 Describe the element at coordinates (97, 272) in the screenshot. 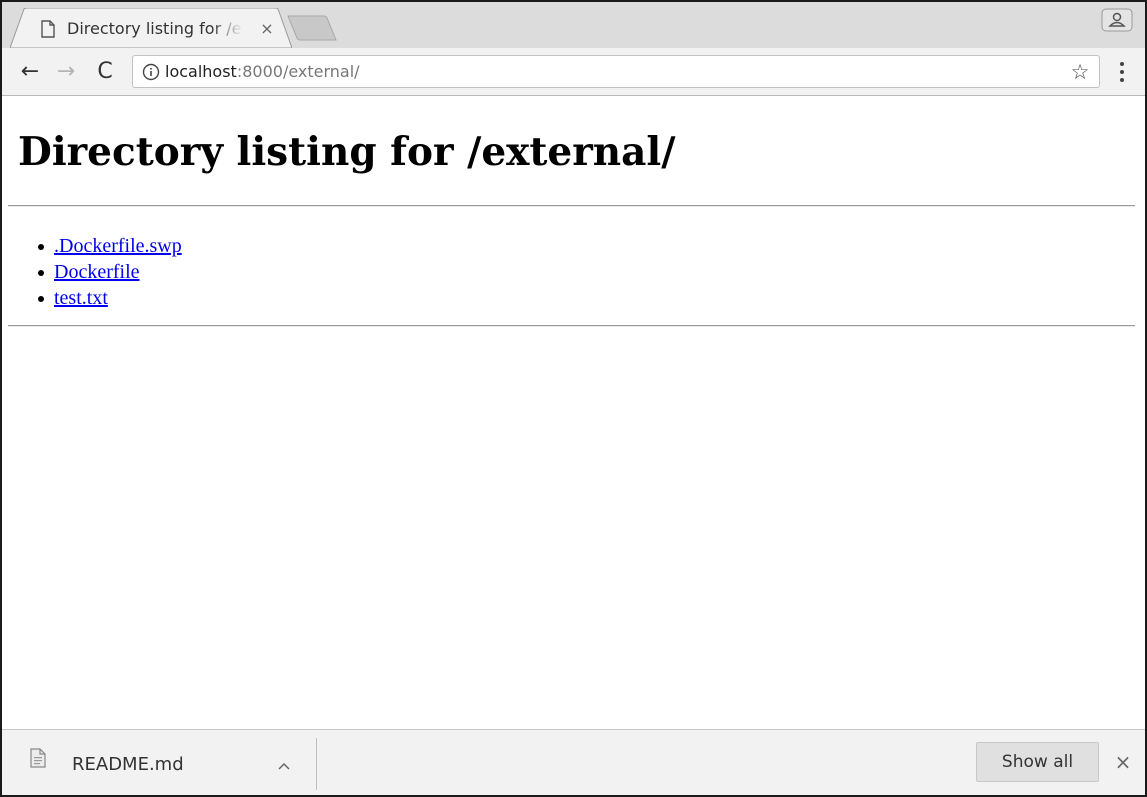

I see `file-link: Dockerfile` at that location.